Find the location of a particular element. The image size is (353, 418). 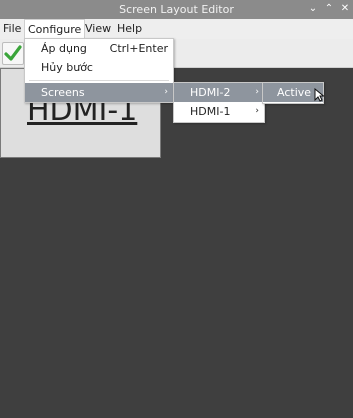

menu-item-apply: Áp dụng Ctrl+Enter is located at coordinates (99, 48).